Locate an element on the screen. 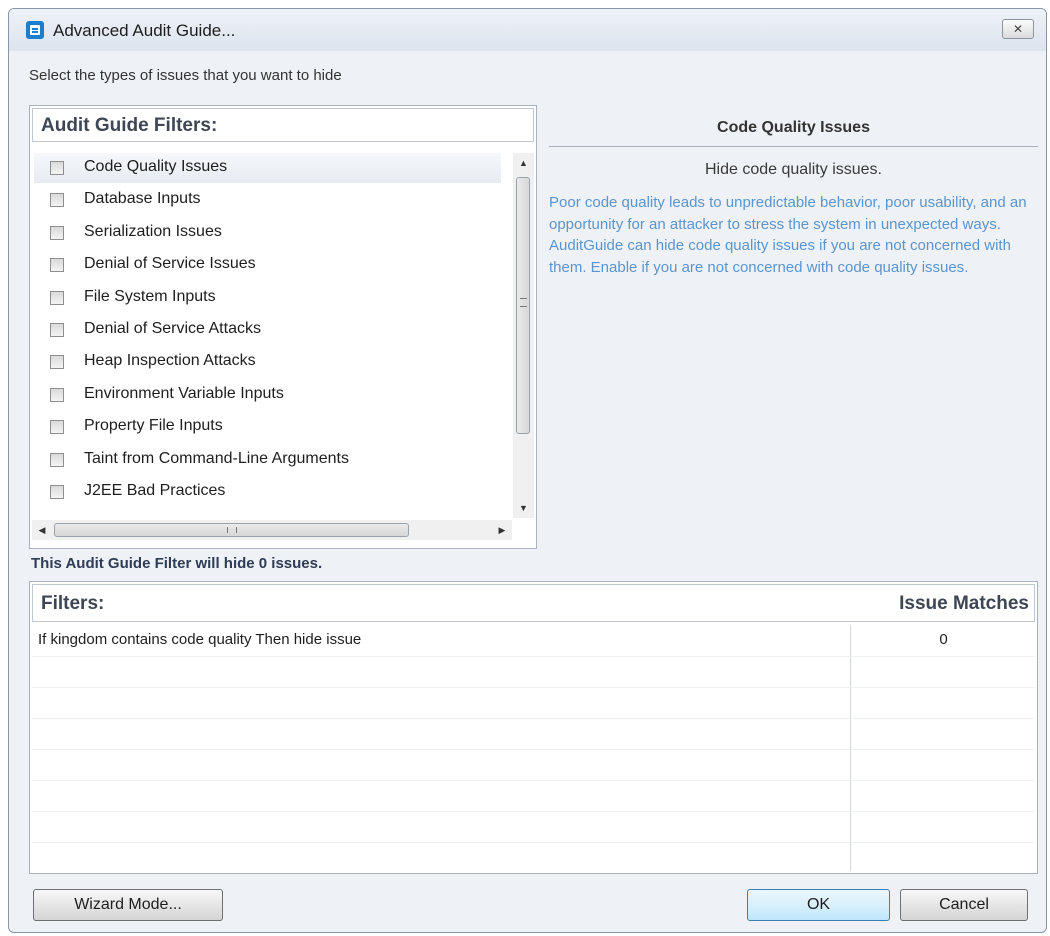 The image size is (1050, 936). filter-item-label: File System Inputs is located at coordinates (150, 296).